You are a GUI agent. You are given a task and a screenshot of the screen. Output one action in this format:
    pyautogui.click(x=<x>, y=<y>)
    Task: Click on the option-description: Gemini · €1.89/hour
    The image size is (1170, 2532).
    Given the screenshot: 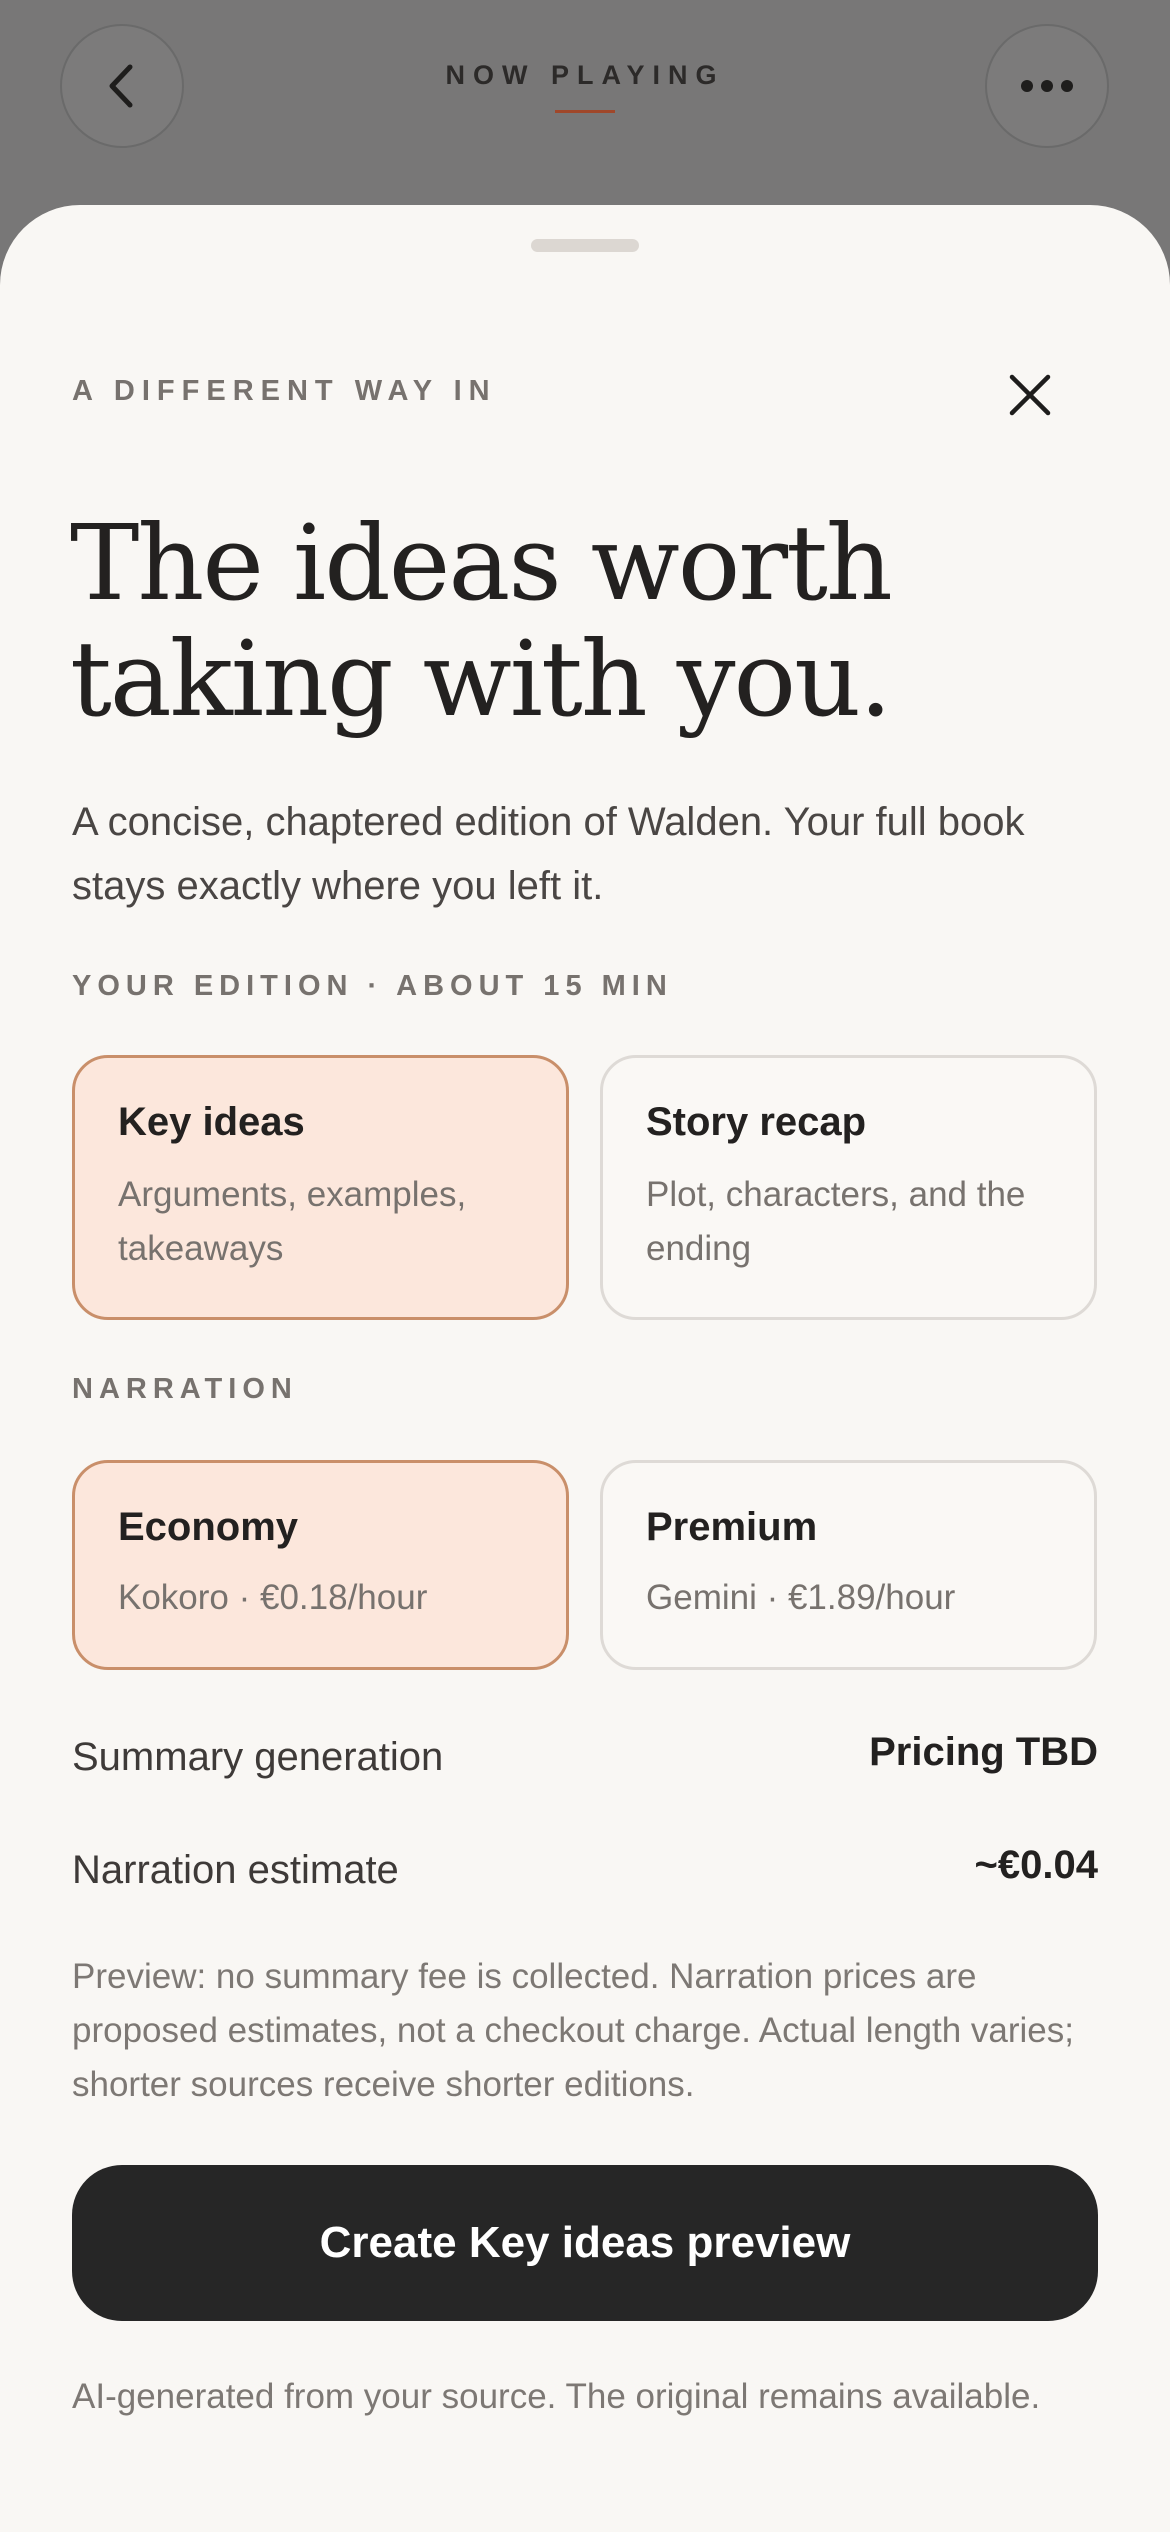 What is the action you would take?
    pyautogui.click(x=801, y=1597)
    